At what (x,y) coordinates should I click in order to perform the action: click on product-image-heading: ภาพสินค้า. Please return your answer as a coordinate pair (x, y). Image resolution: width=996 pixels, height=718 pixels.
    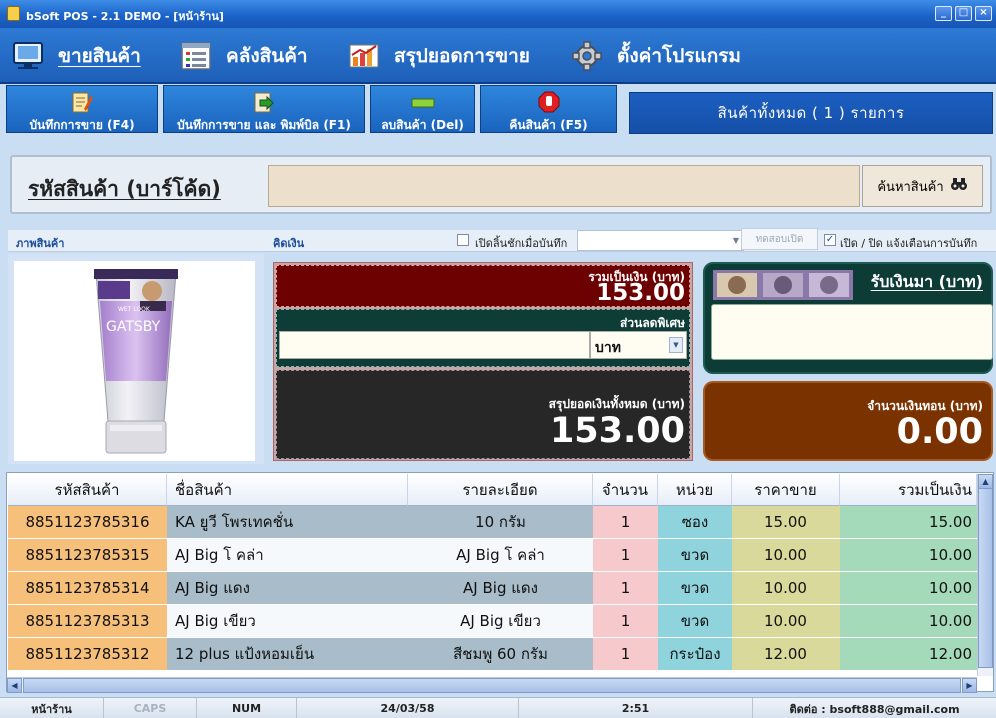
    Looking at the image, I should click on (40, 243).